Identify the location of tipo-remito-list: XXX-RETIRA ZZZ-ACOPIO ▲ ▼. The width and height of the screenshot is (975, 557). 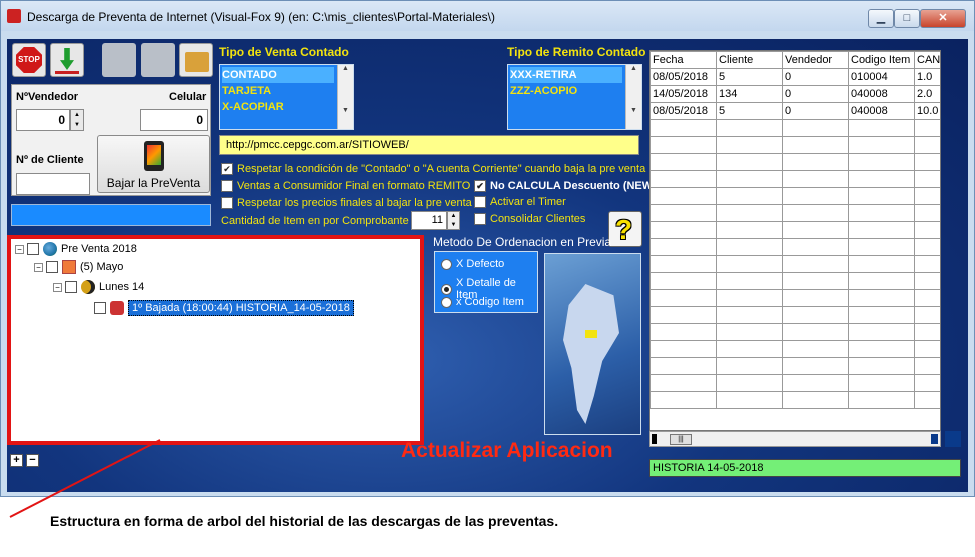
(574, 97).